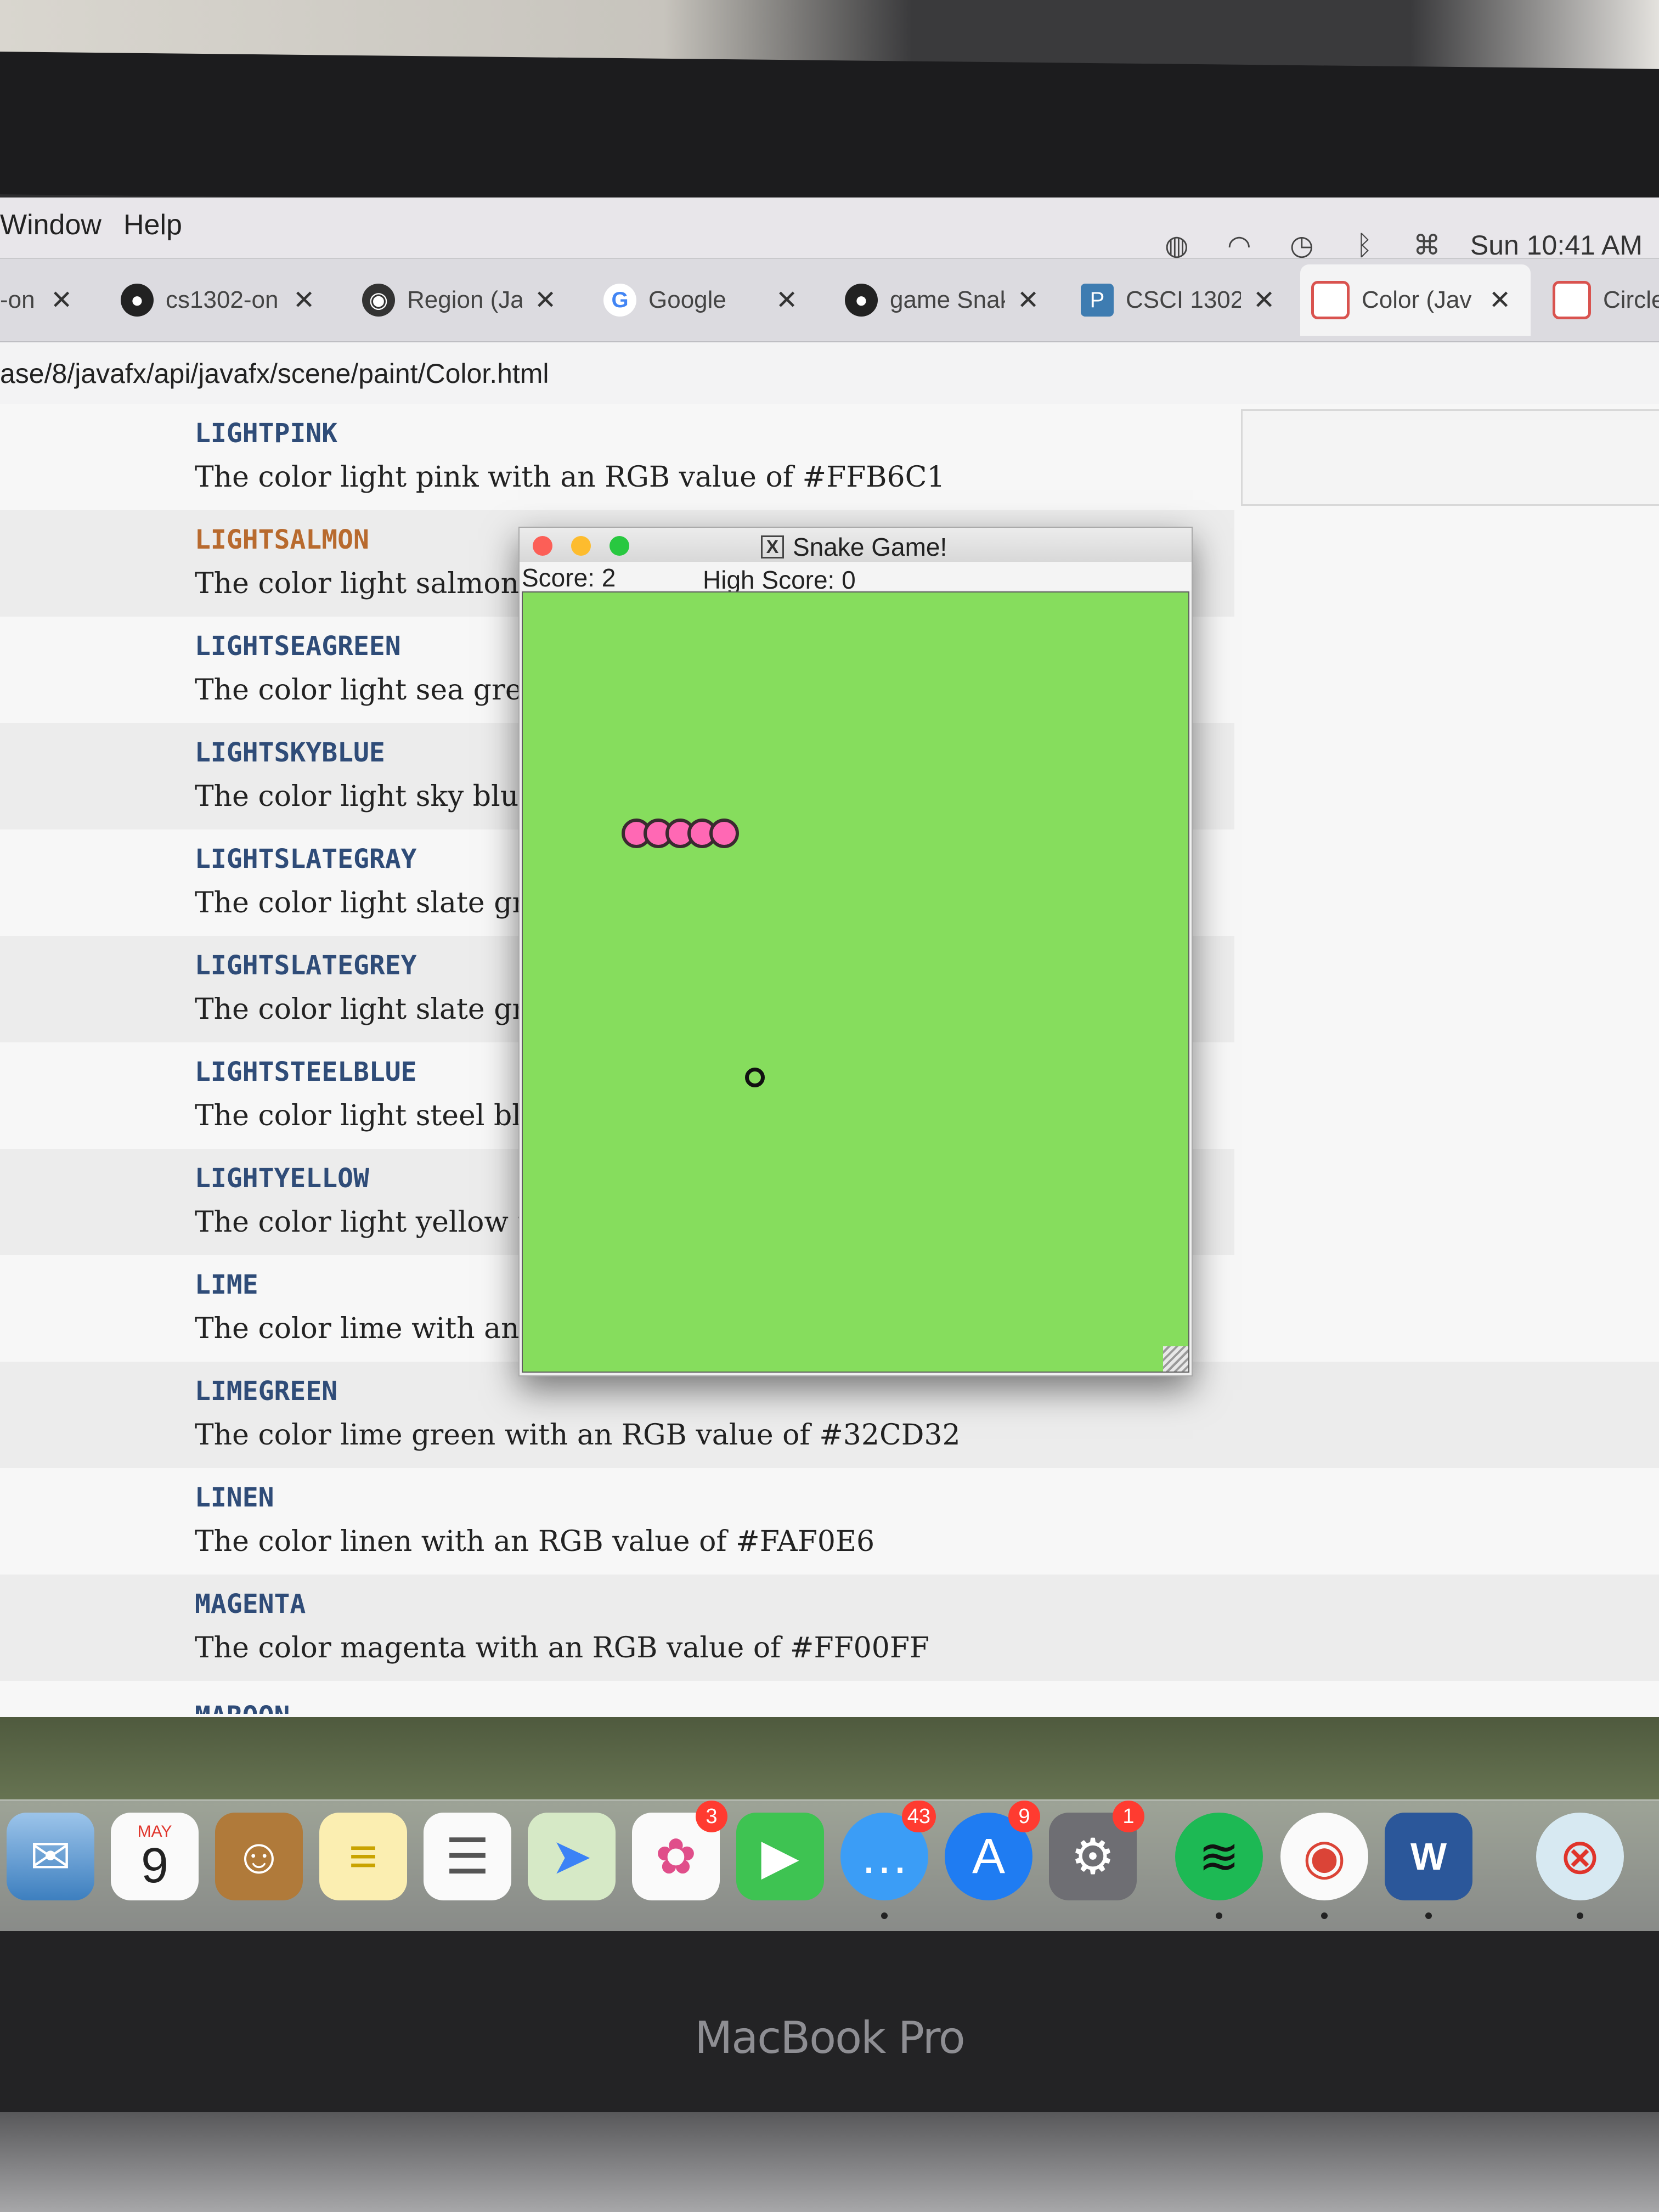 The height and width of the screenshot is (2212, 1659). What do you see at coordinates (259, 1857) in the screenshot?
I see `contacts-icon: ☺` at bounding box center [259, 1857].